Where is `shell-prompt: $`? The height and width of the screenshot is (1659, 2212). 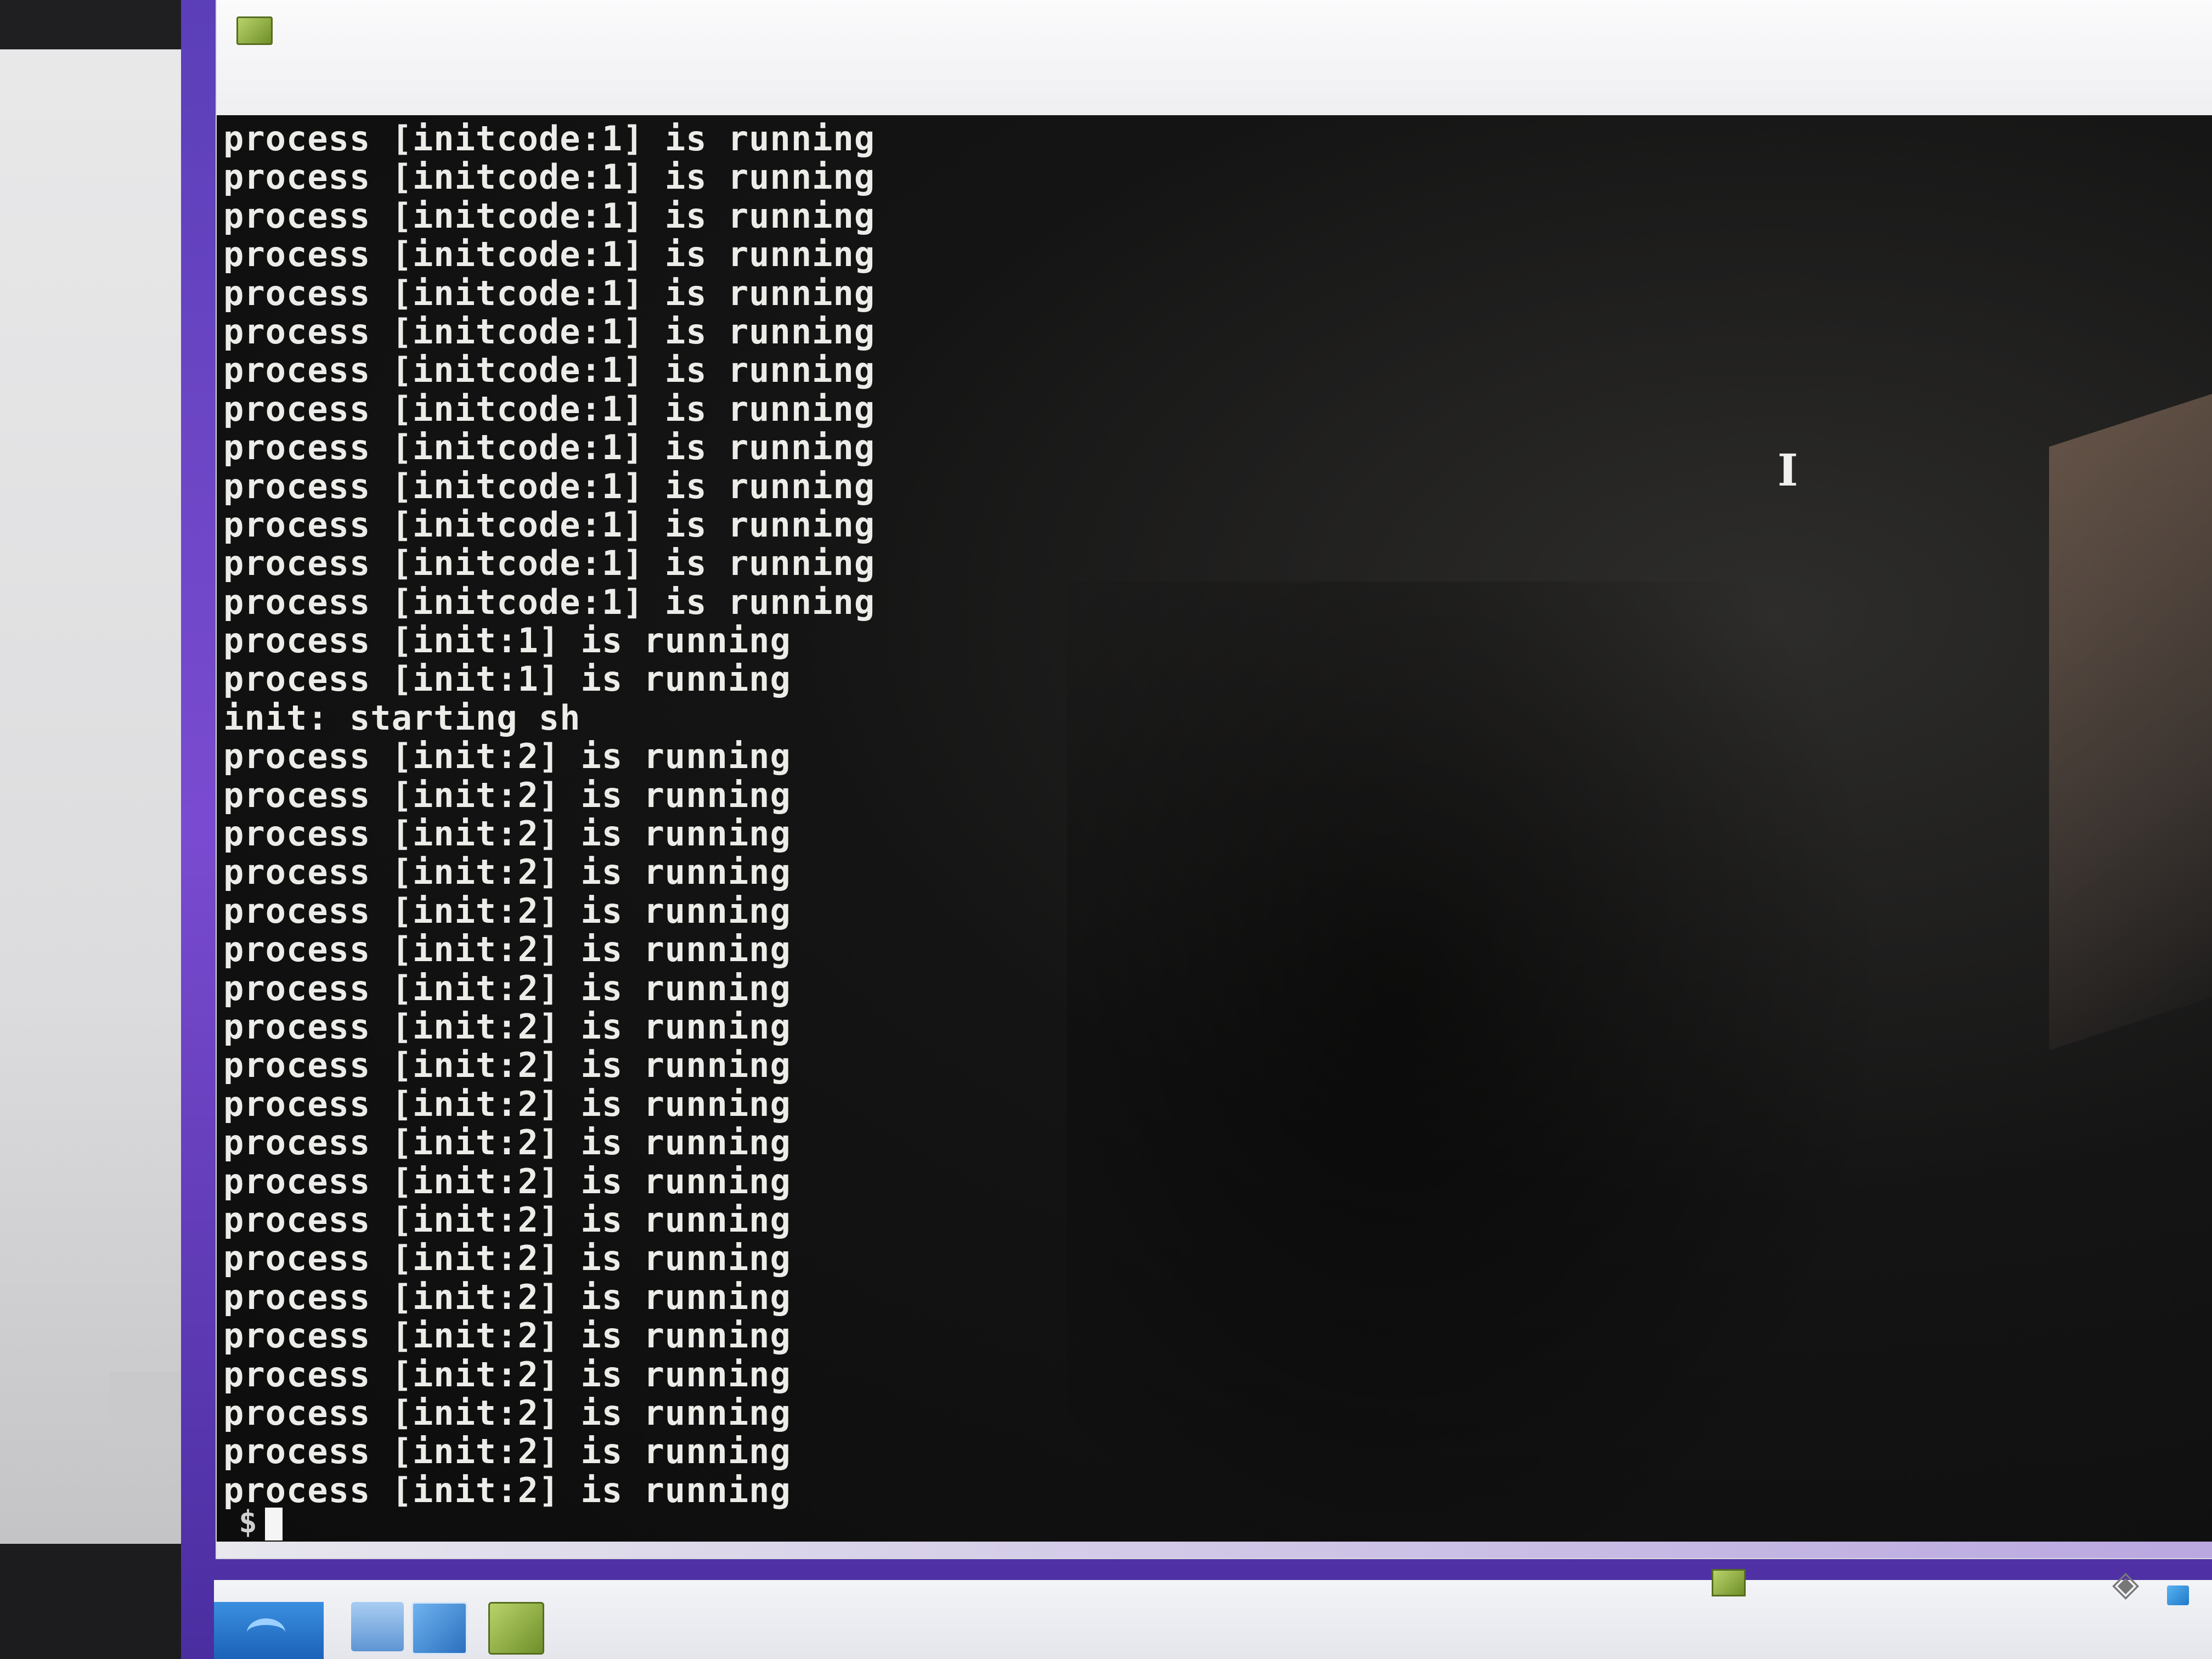
shell-prompt: $ is located at coordinates (261, 1523).